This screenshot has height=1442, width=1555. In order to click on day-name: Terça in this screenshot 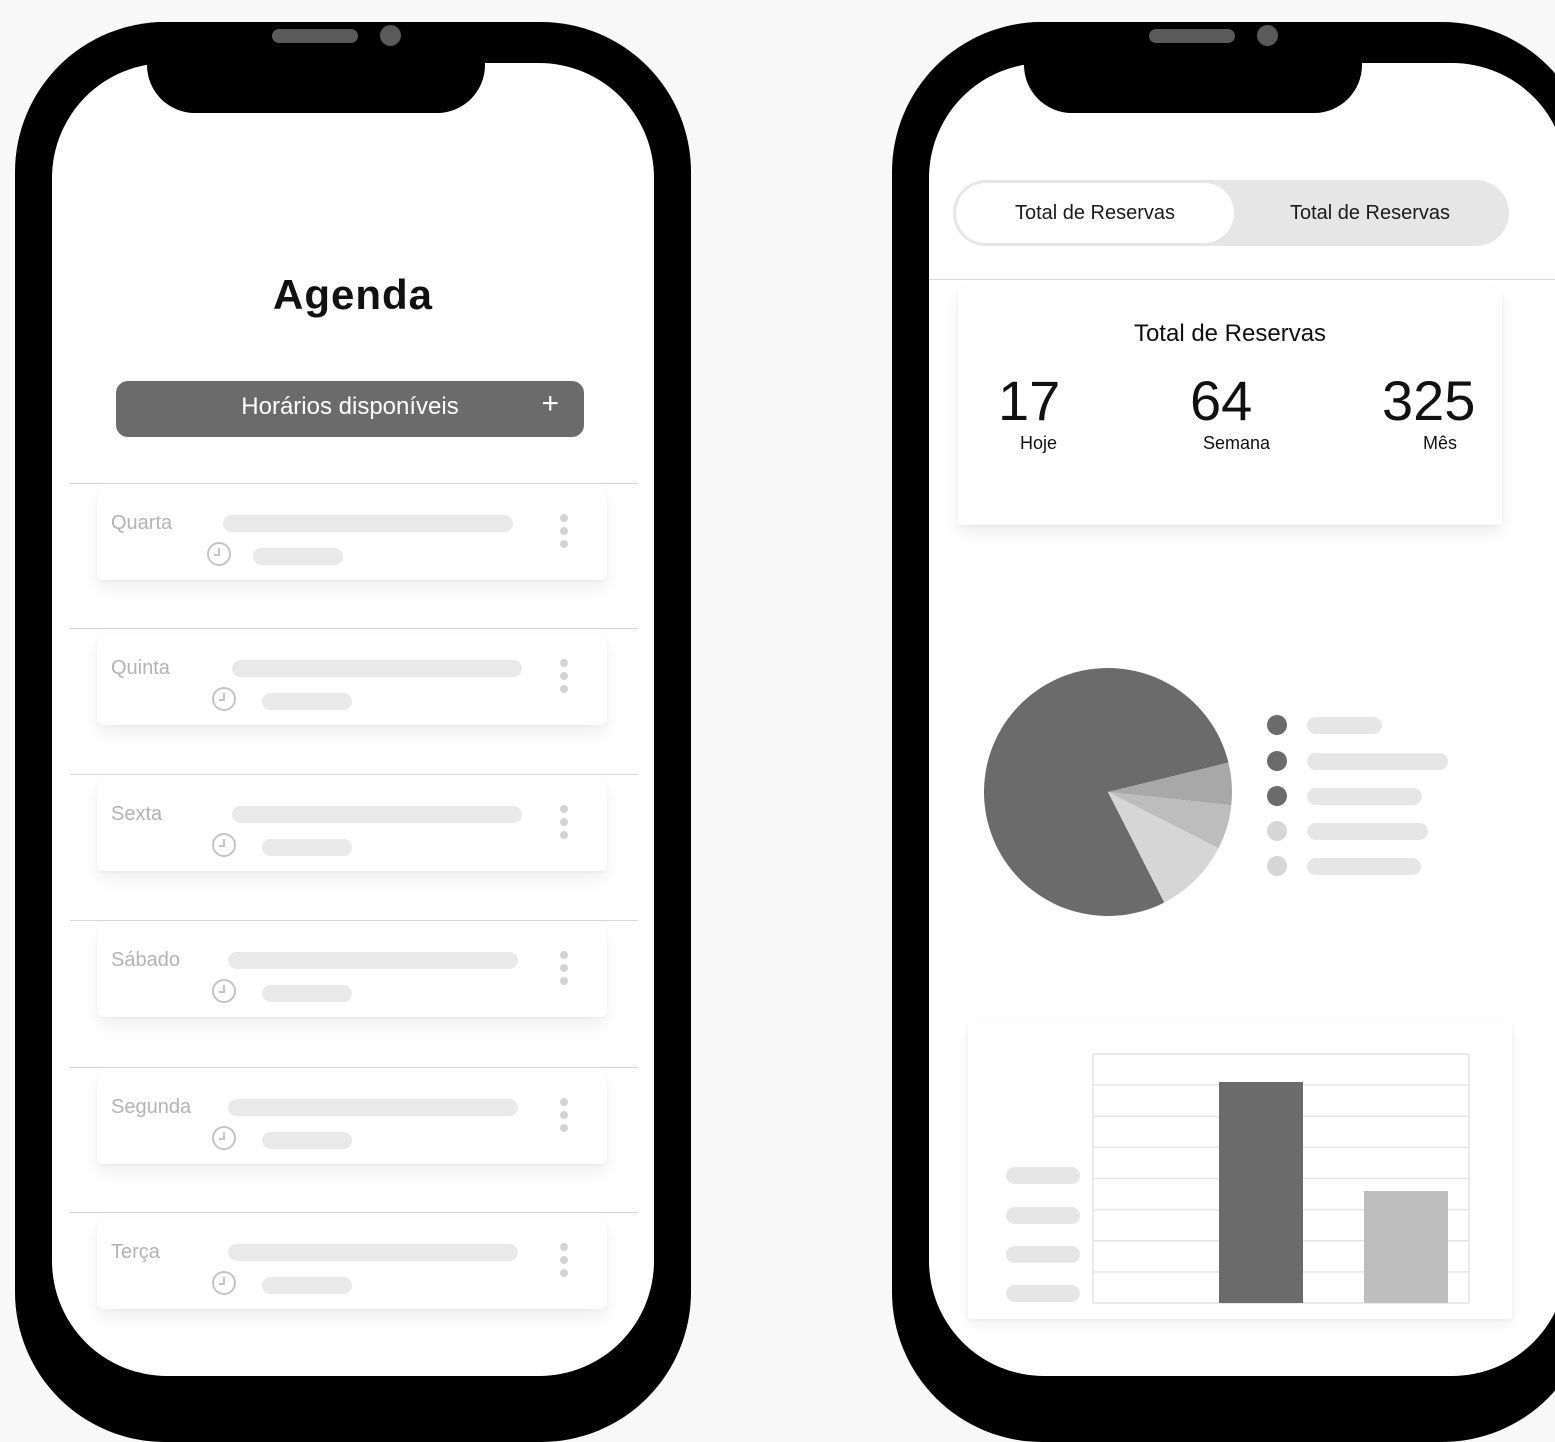, I will do `click(135, 1252)`.